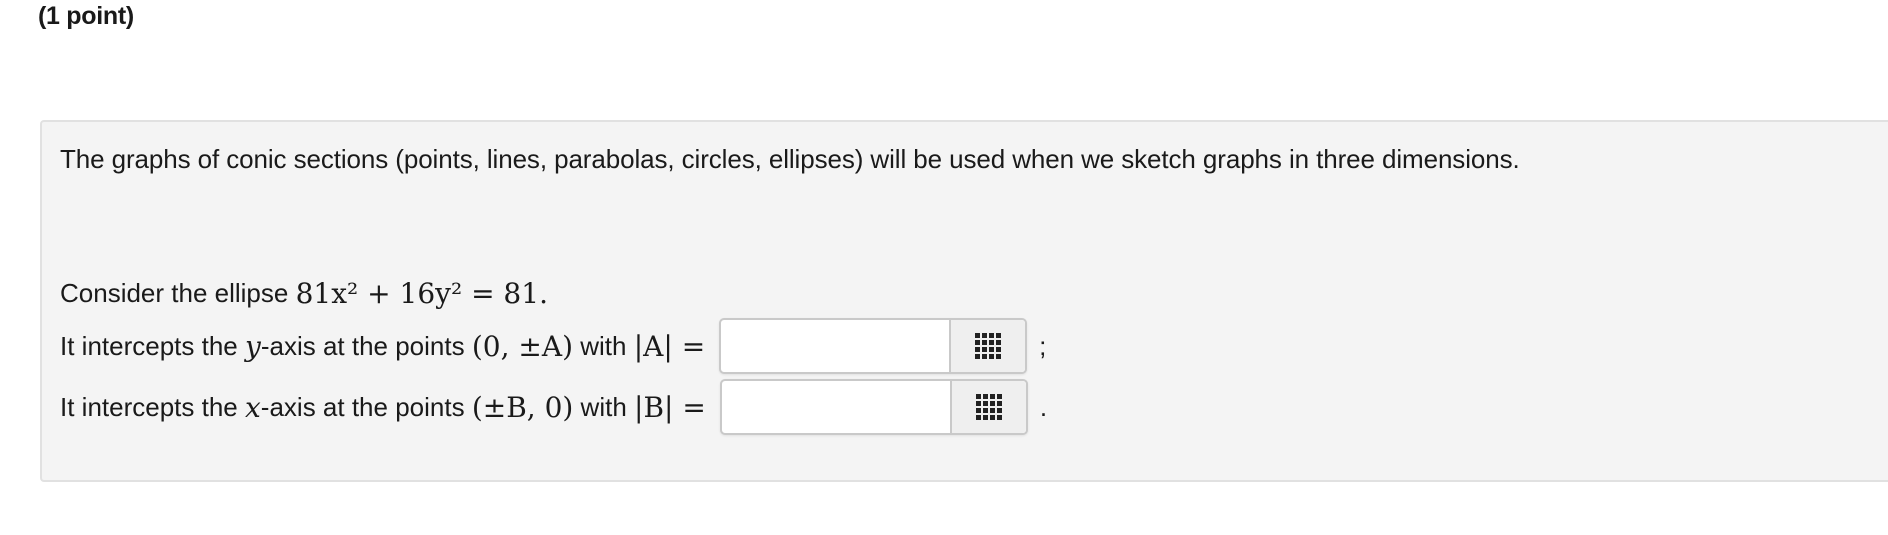  Describe the element at coordinates (149, 406) in the screenshot. I see `x-prefix: It intercepts the` at that location.